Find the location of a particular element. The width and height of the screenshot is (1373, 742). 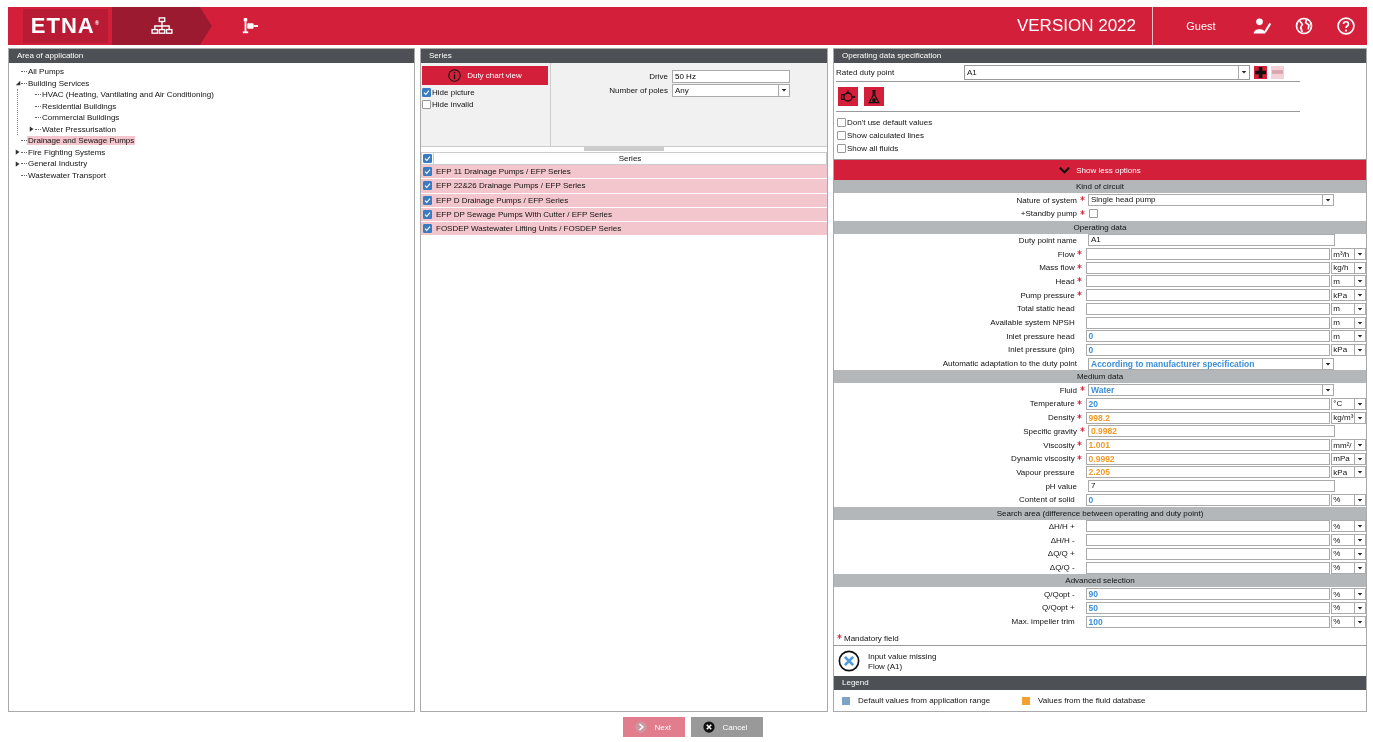

input-field: 90 is located at coordinates (1208, 594).